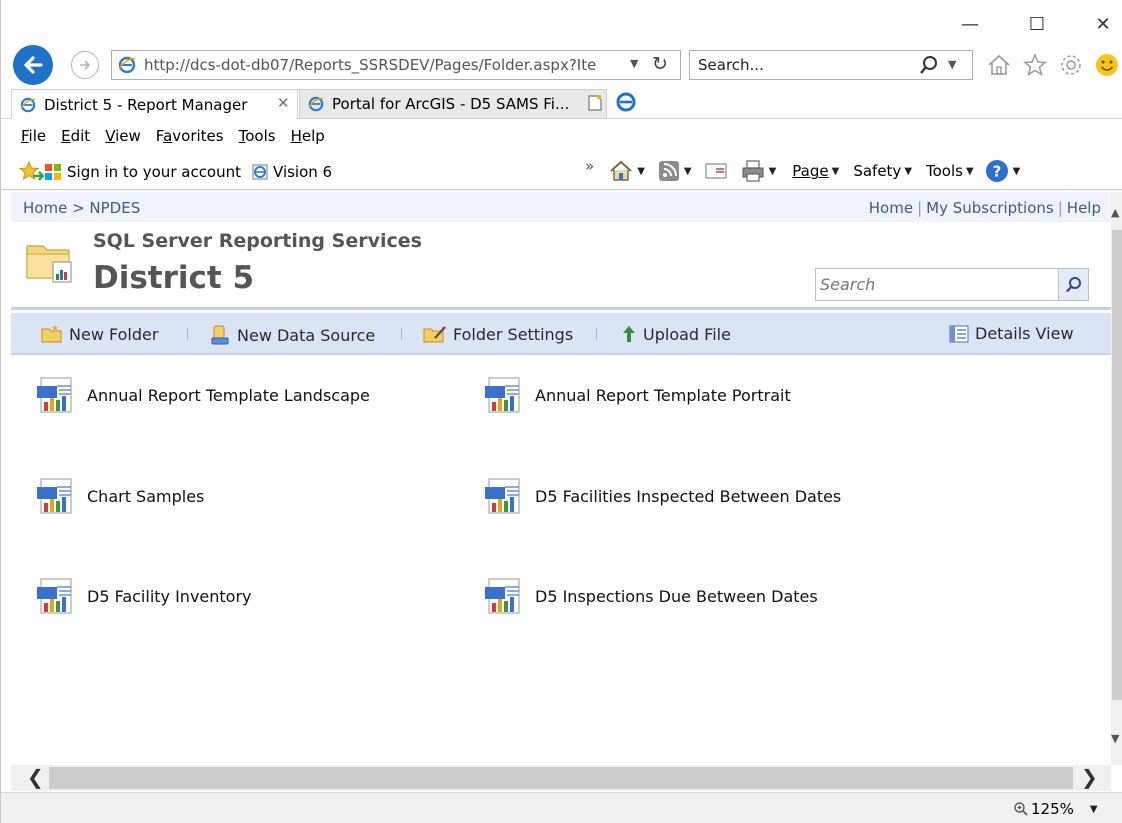 Image resolution: width=1122 pixels, height=823 pixels. I want to click on star-icon, so click(1035, 65).